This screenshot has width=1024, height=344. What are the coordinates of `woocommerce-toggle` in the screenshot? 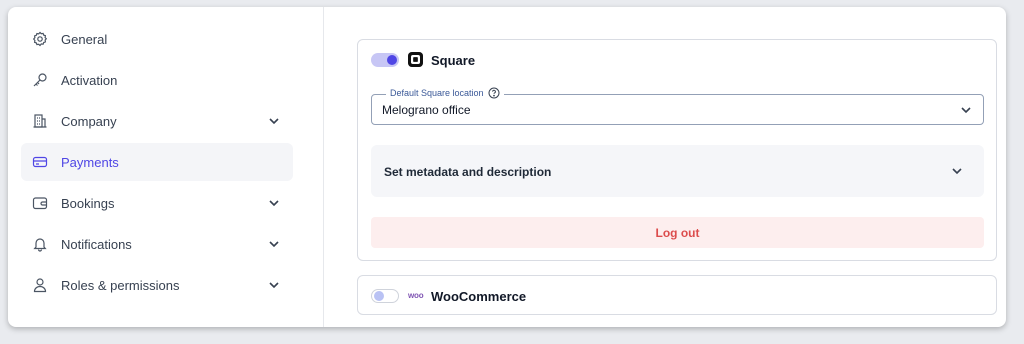 It's located at (385, 296).